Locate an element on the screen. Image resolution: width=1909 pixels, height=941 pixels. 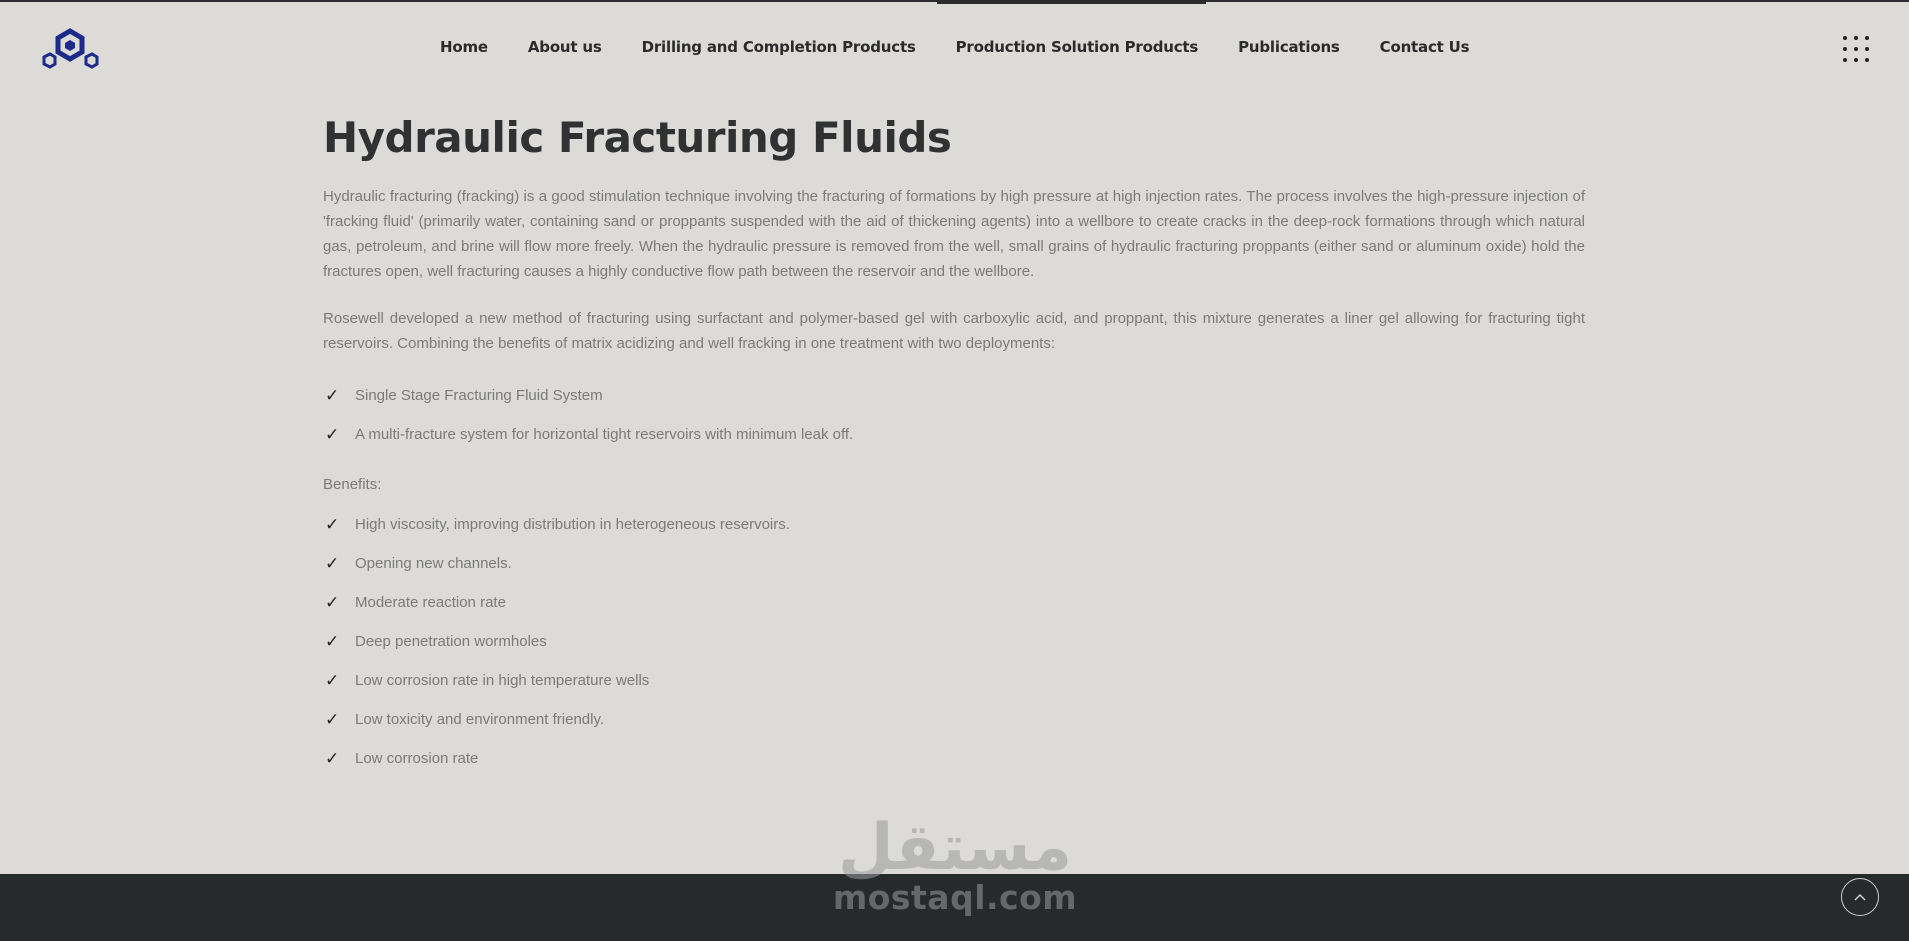
hexagon-logo is located at coordinates (70, 50).